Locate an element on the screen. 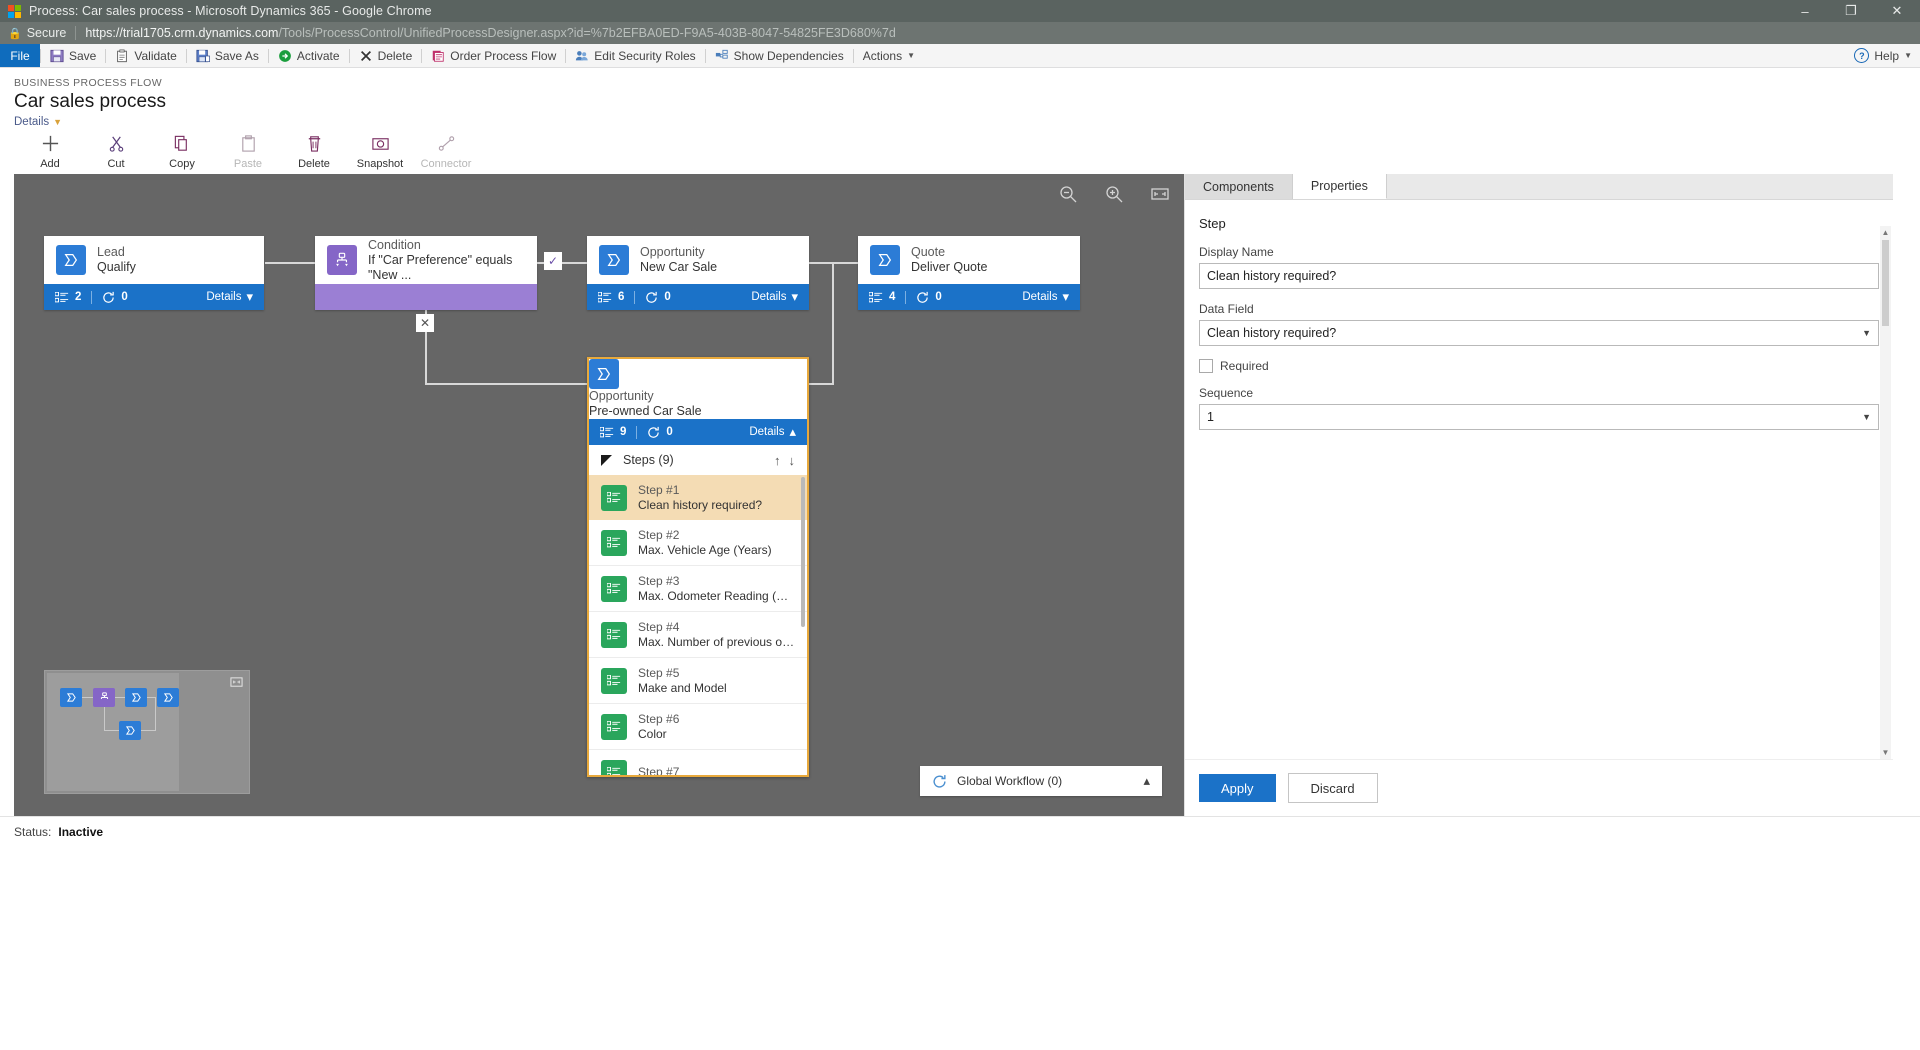 The width and height of the screenshot is (1920, 1050). show-dependencies-button: Show Dependencies is located at coordinates (779, 55).